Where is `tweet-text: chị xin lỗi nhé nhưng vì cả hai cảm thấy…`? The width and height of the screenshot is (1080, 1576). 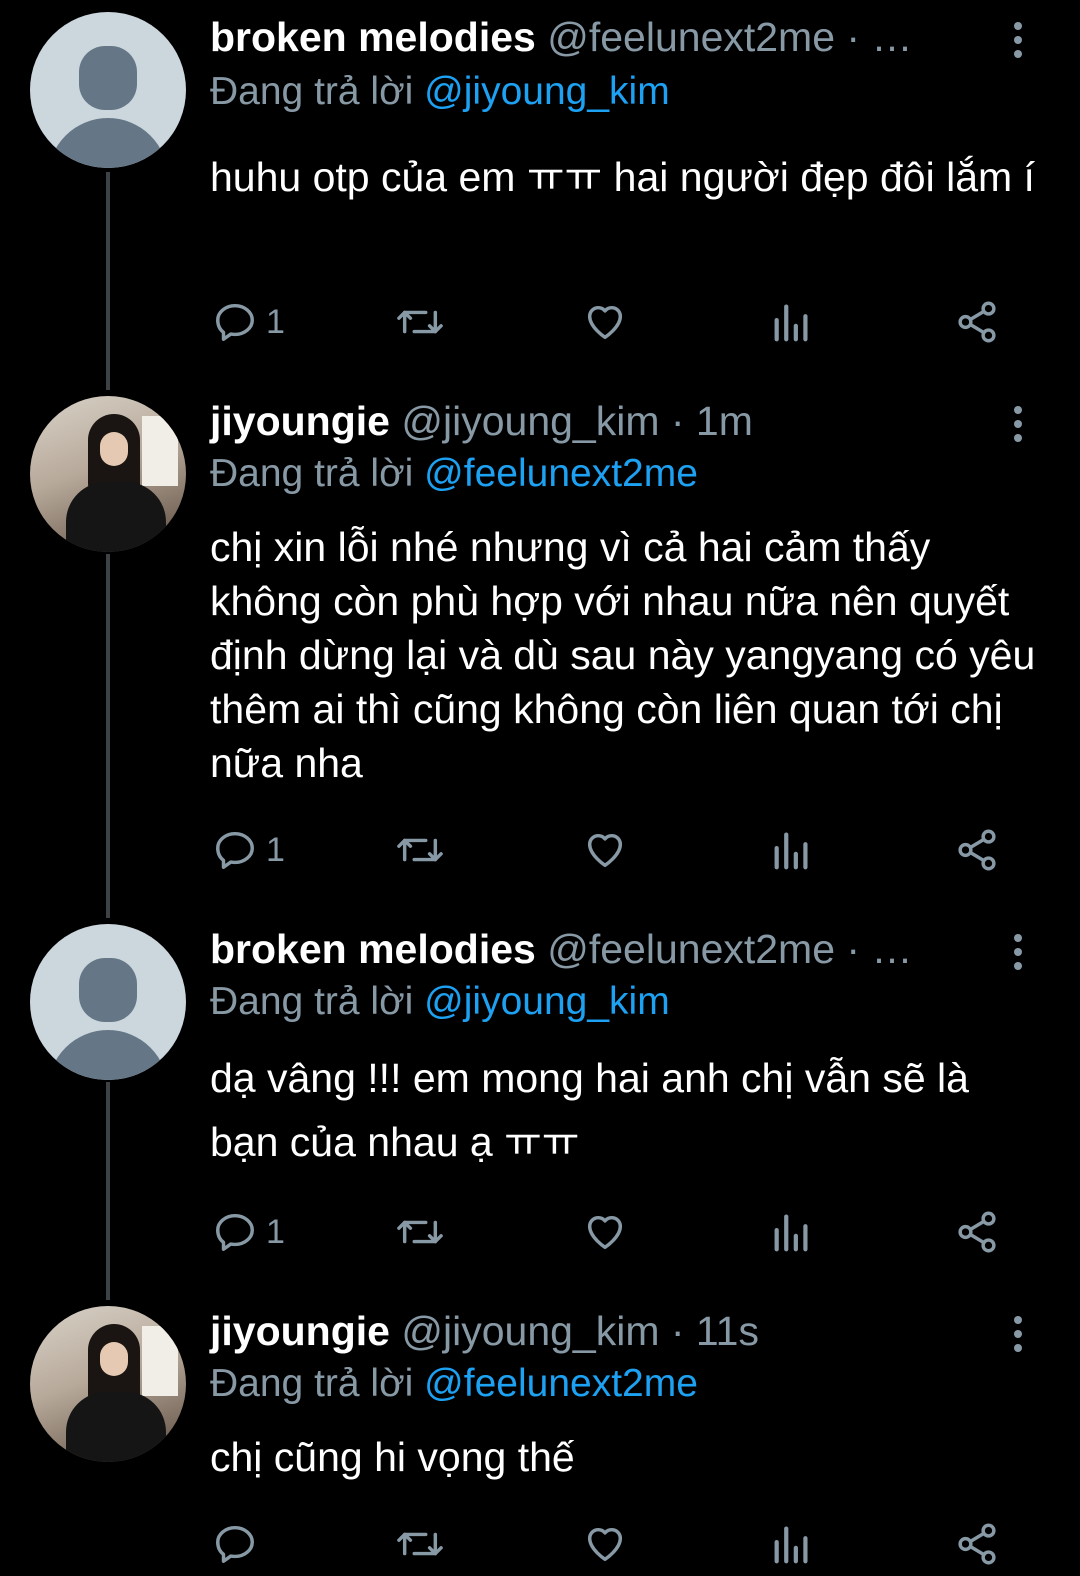
tweet-text: chị xin lỗi nhé nhưng vì cả hai cảm thấy… is located at coordinates (623, 655).